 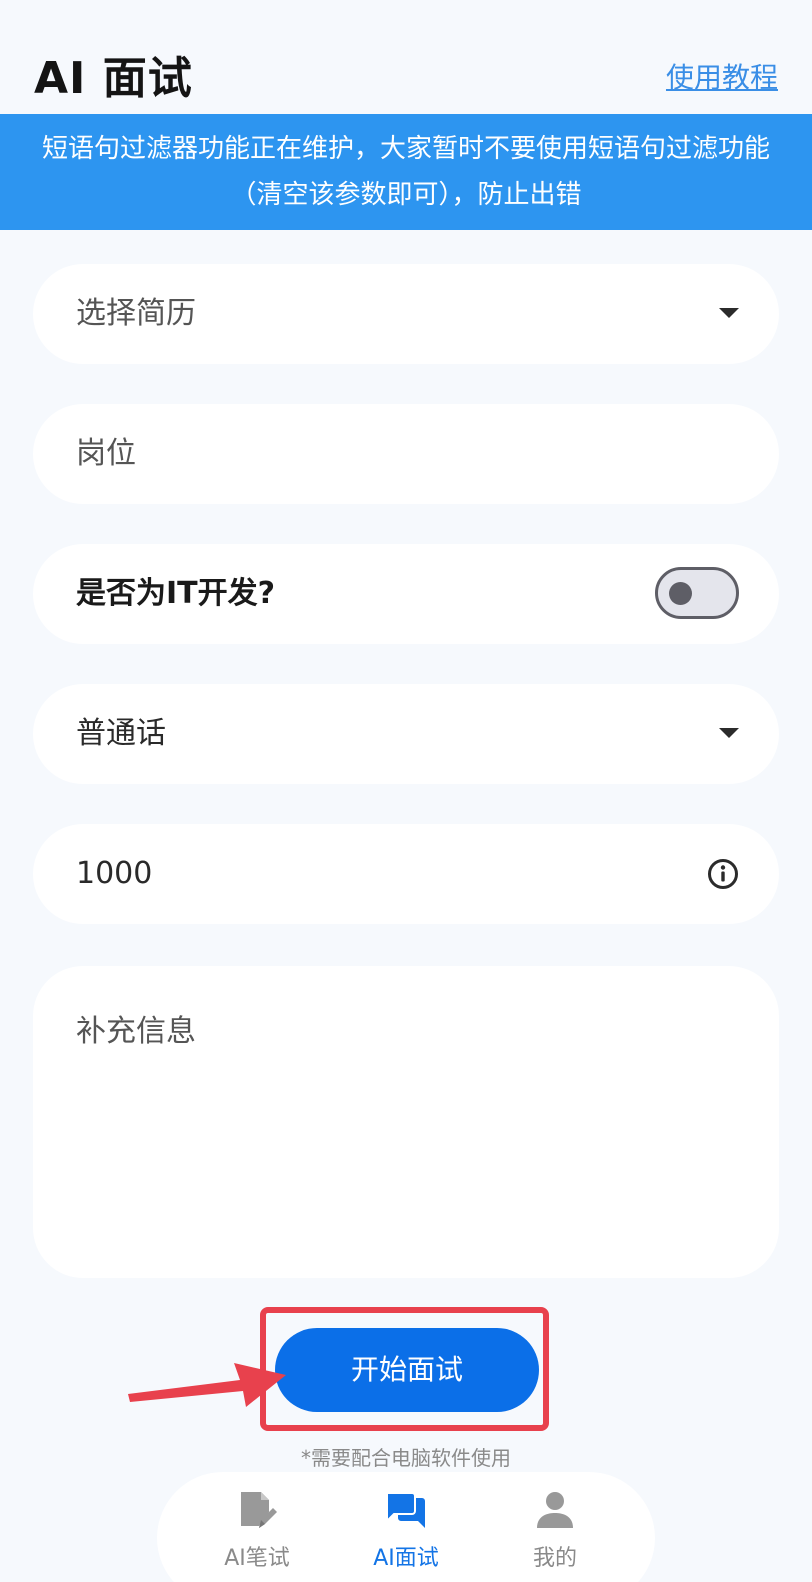 What do you see at coordinates (723, 874) in the screenshot?
I see `info-icon` at bounding box center [723, 874].